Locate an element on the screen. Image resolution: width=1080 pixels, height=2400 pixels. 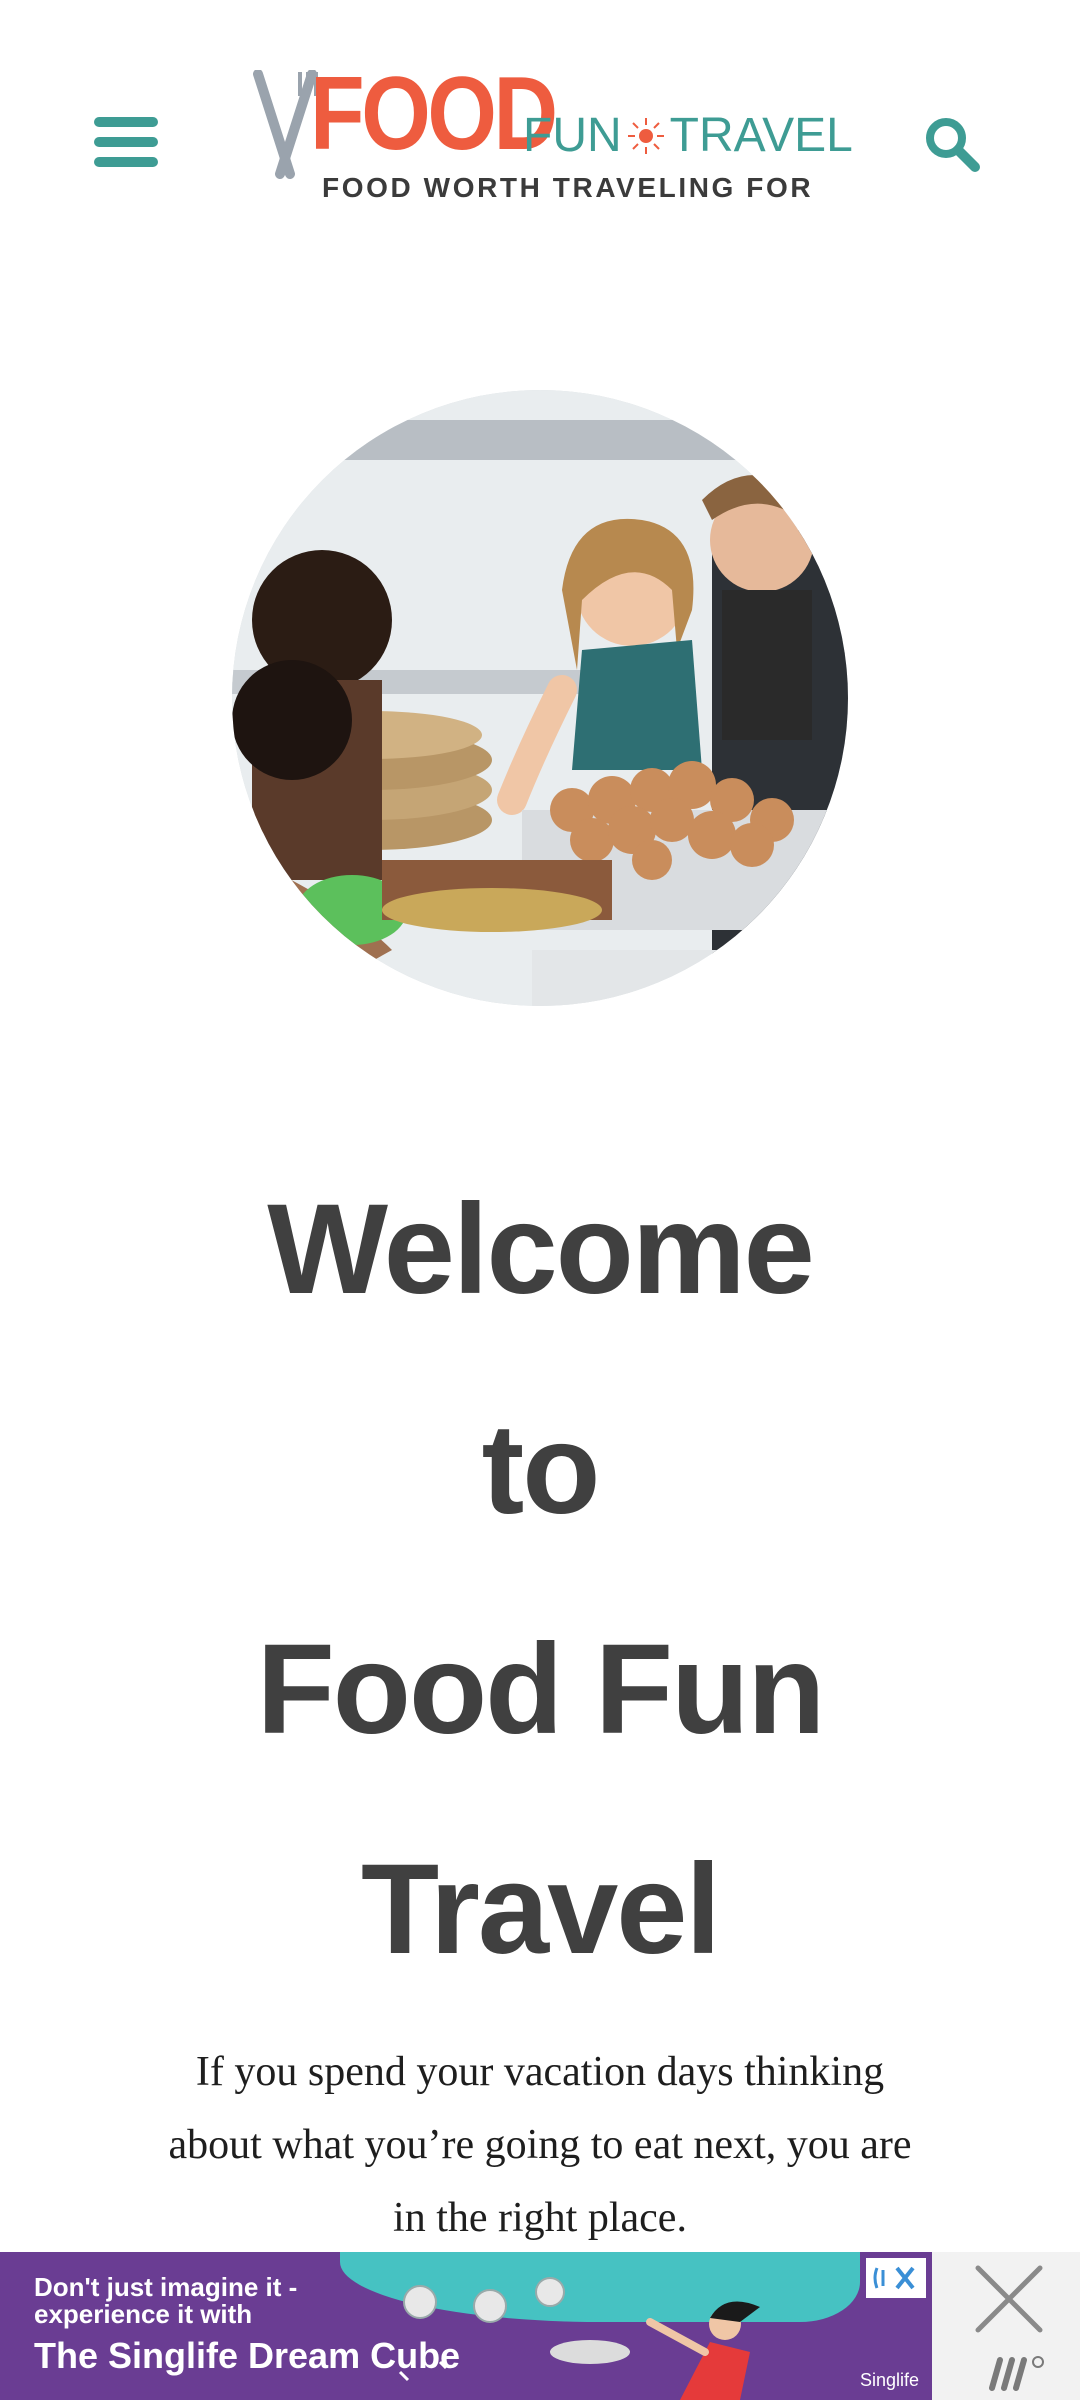
sun-icon is located at coordinates (645, 136).